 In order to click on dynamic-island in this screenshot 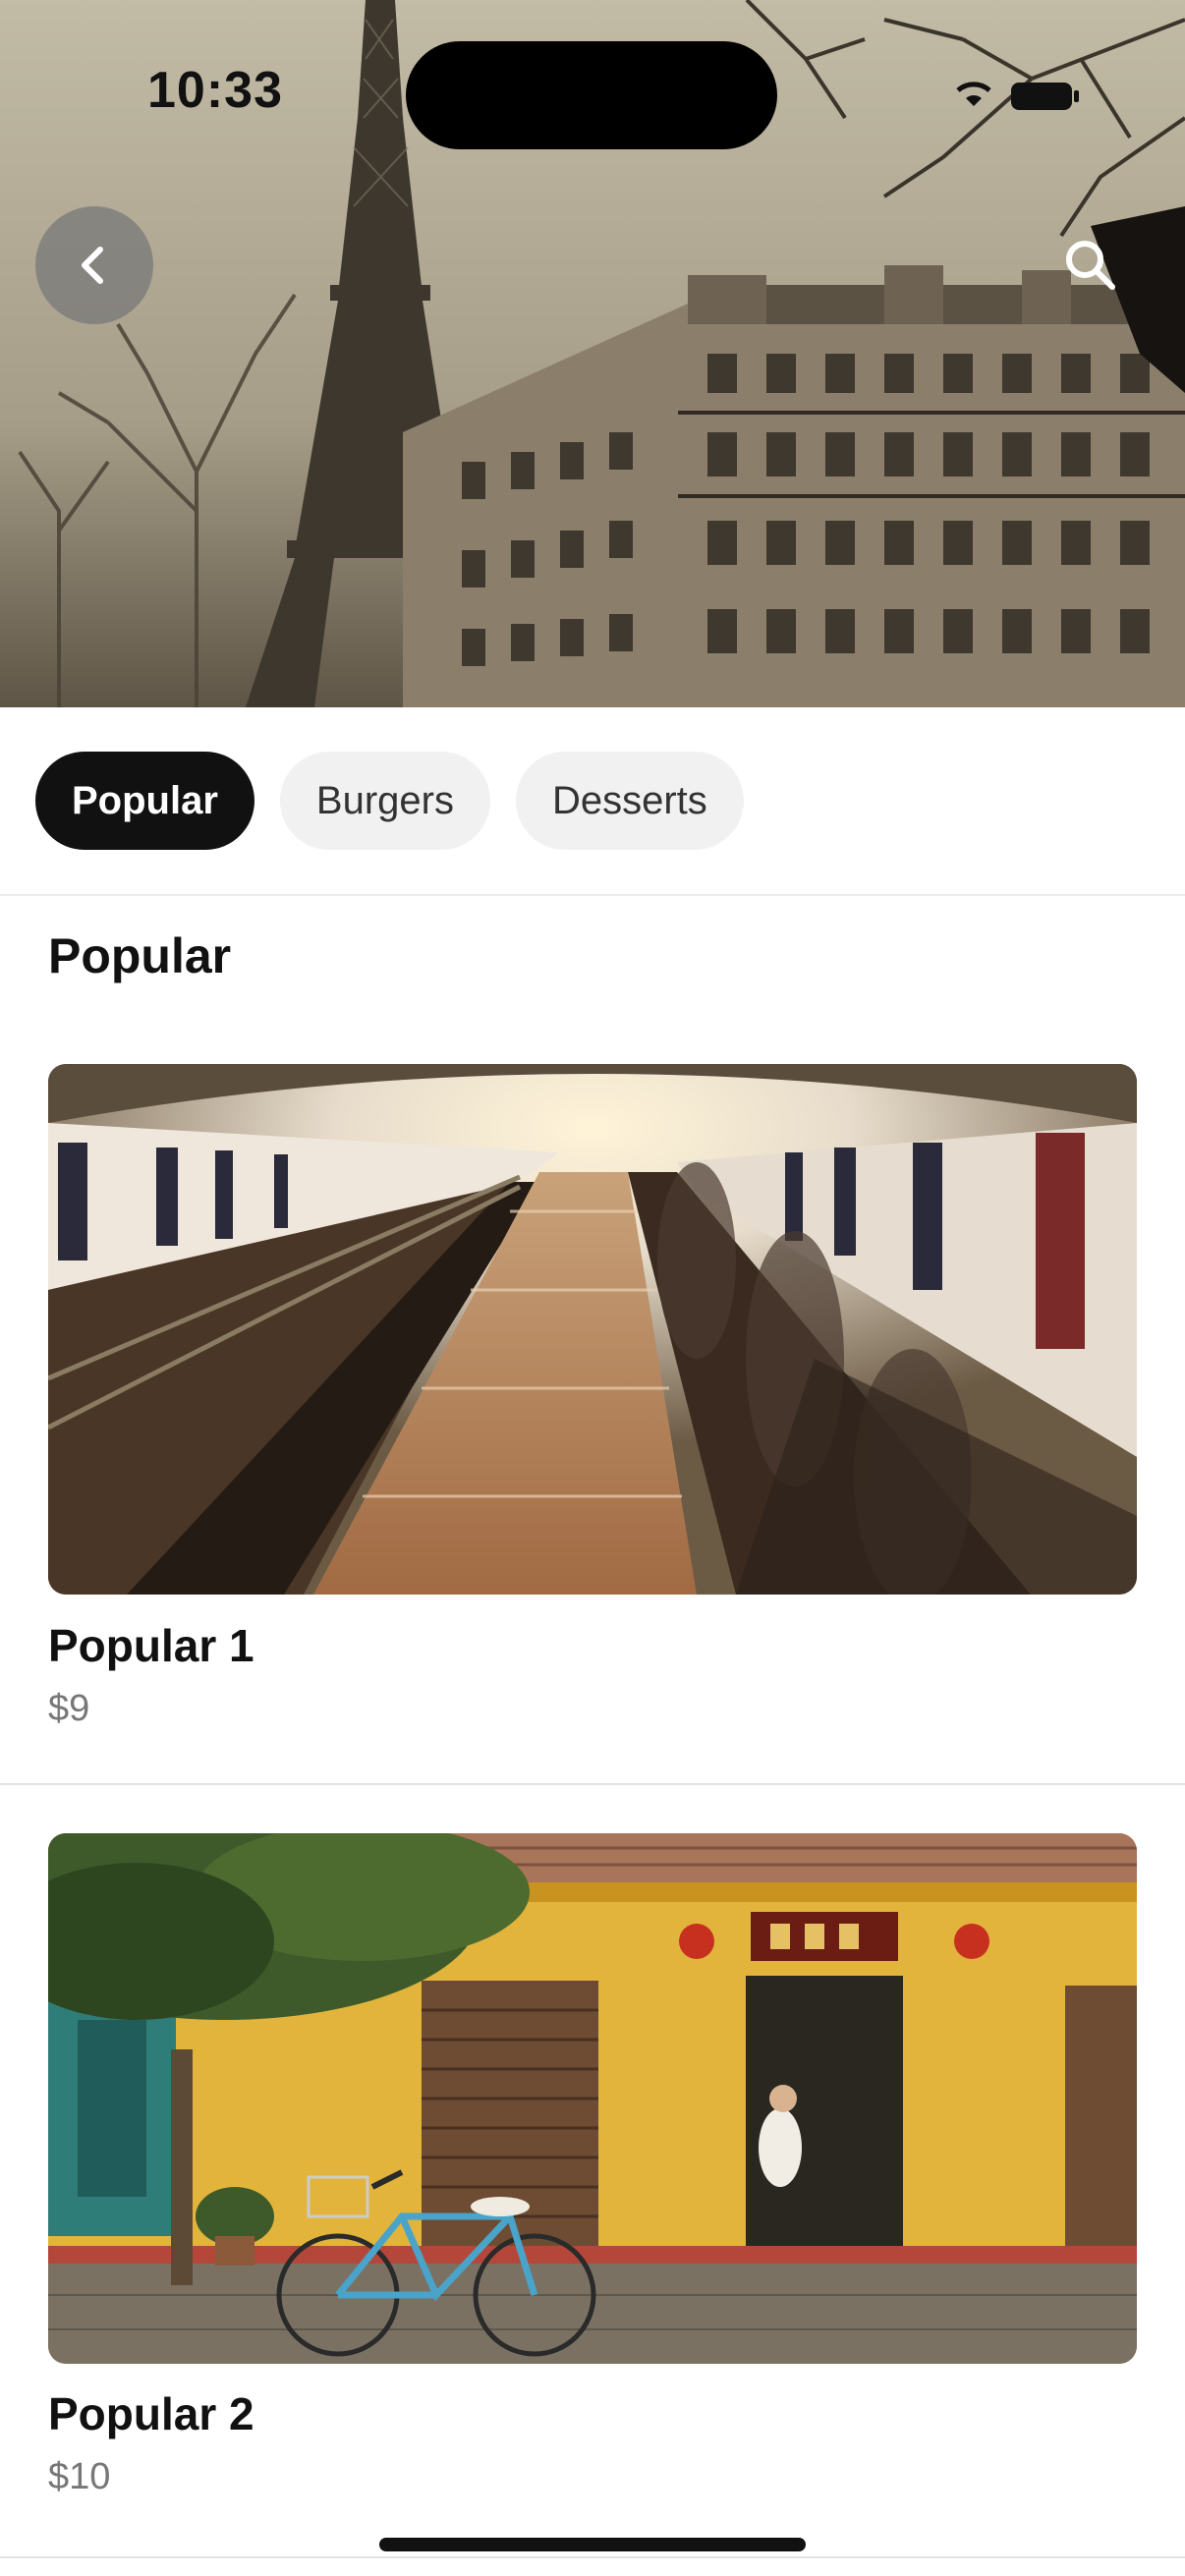, I will do `click(592, 95)`.